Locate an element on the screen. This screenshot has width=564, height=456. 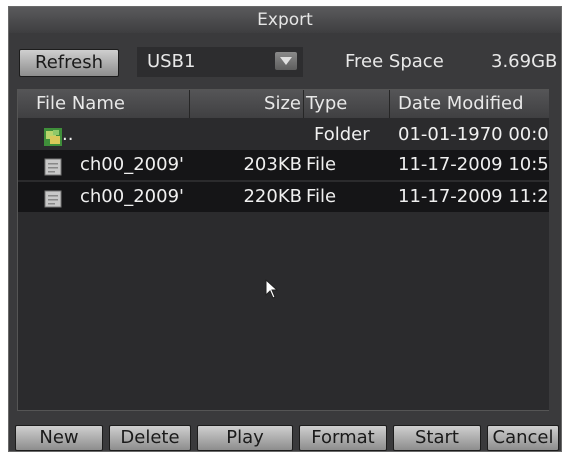
file-date: 11-17-2009 11:23 is located at coordinates (477, 196).